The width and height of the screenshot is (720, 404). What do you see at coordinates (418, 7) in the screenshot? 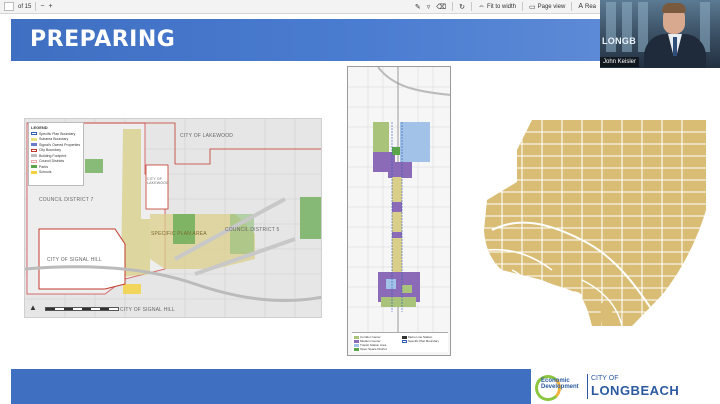
I see `draw-icon: ✎` at bounding box center [418, 7].